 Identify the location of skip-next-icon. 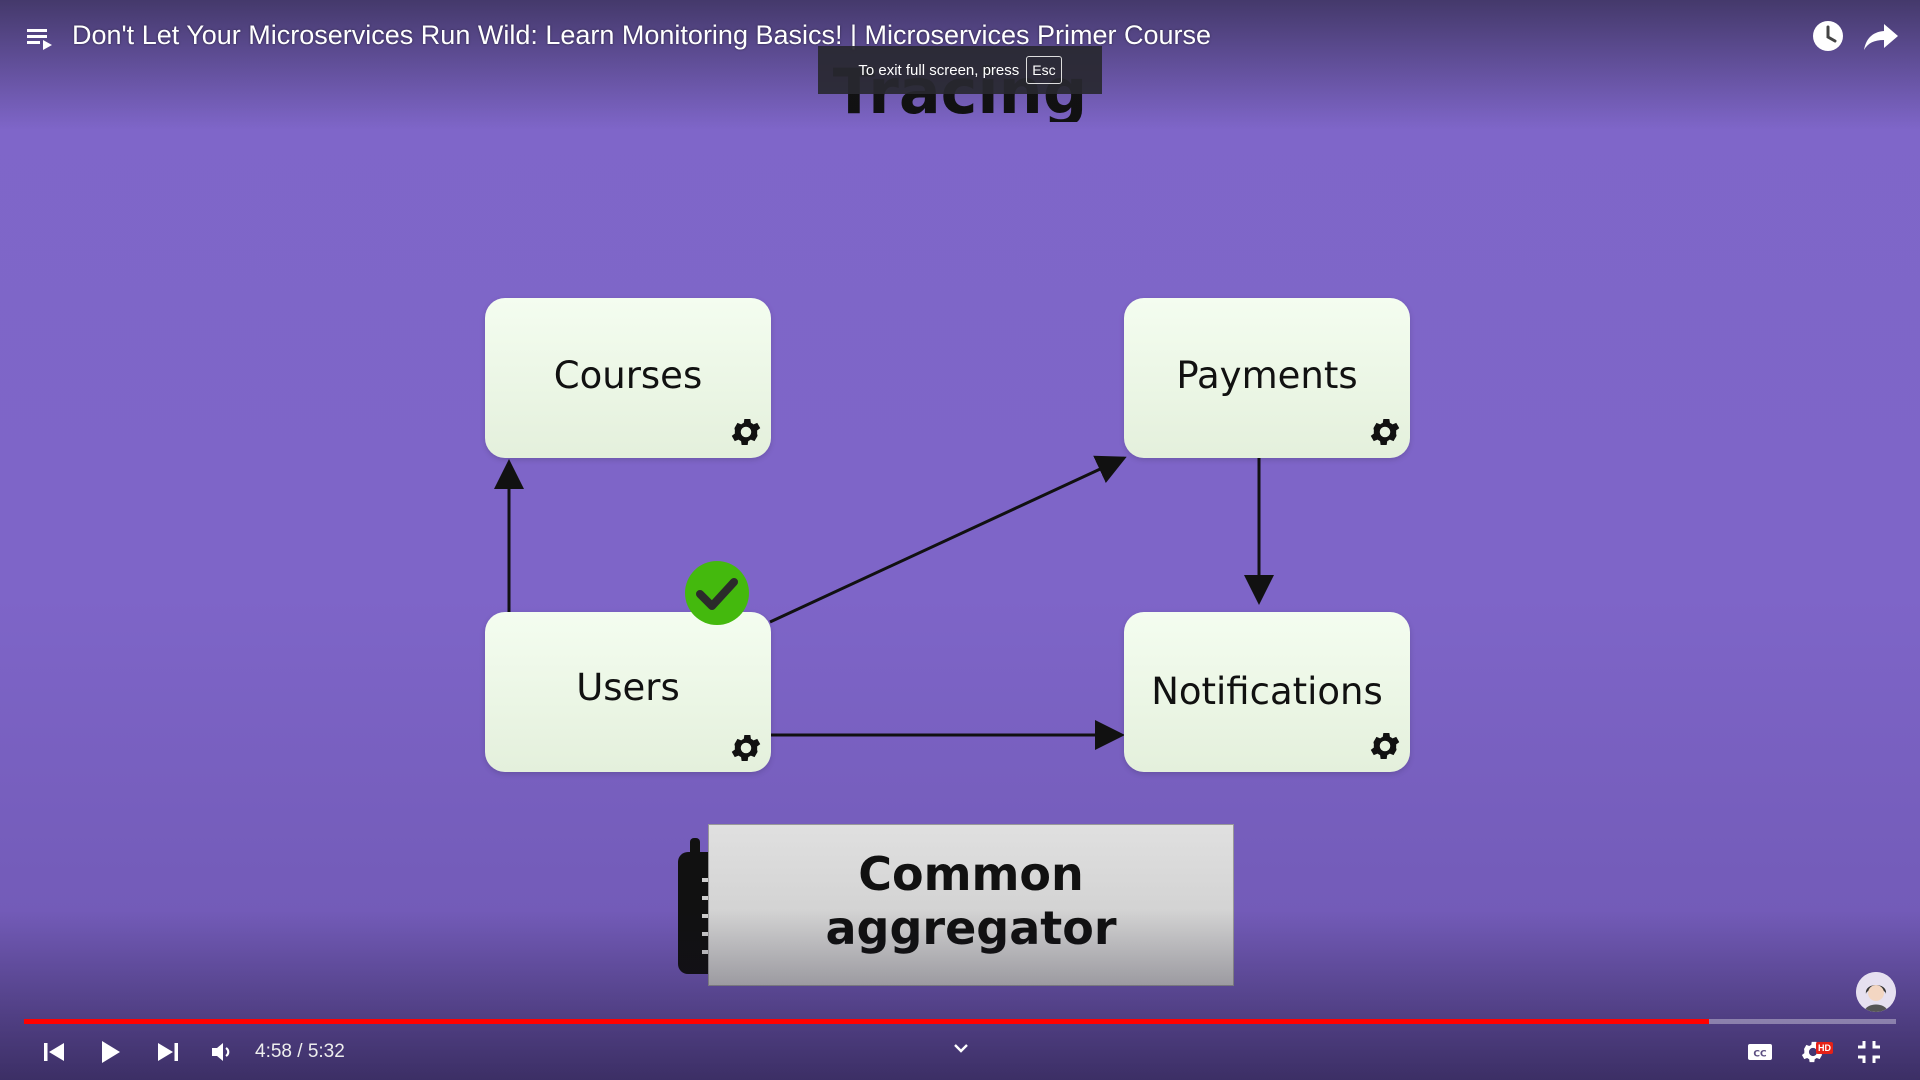
(168, 1052).